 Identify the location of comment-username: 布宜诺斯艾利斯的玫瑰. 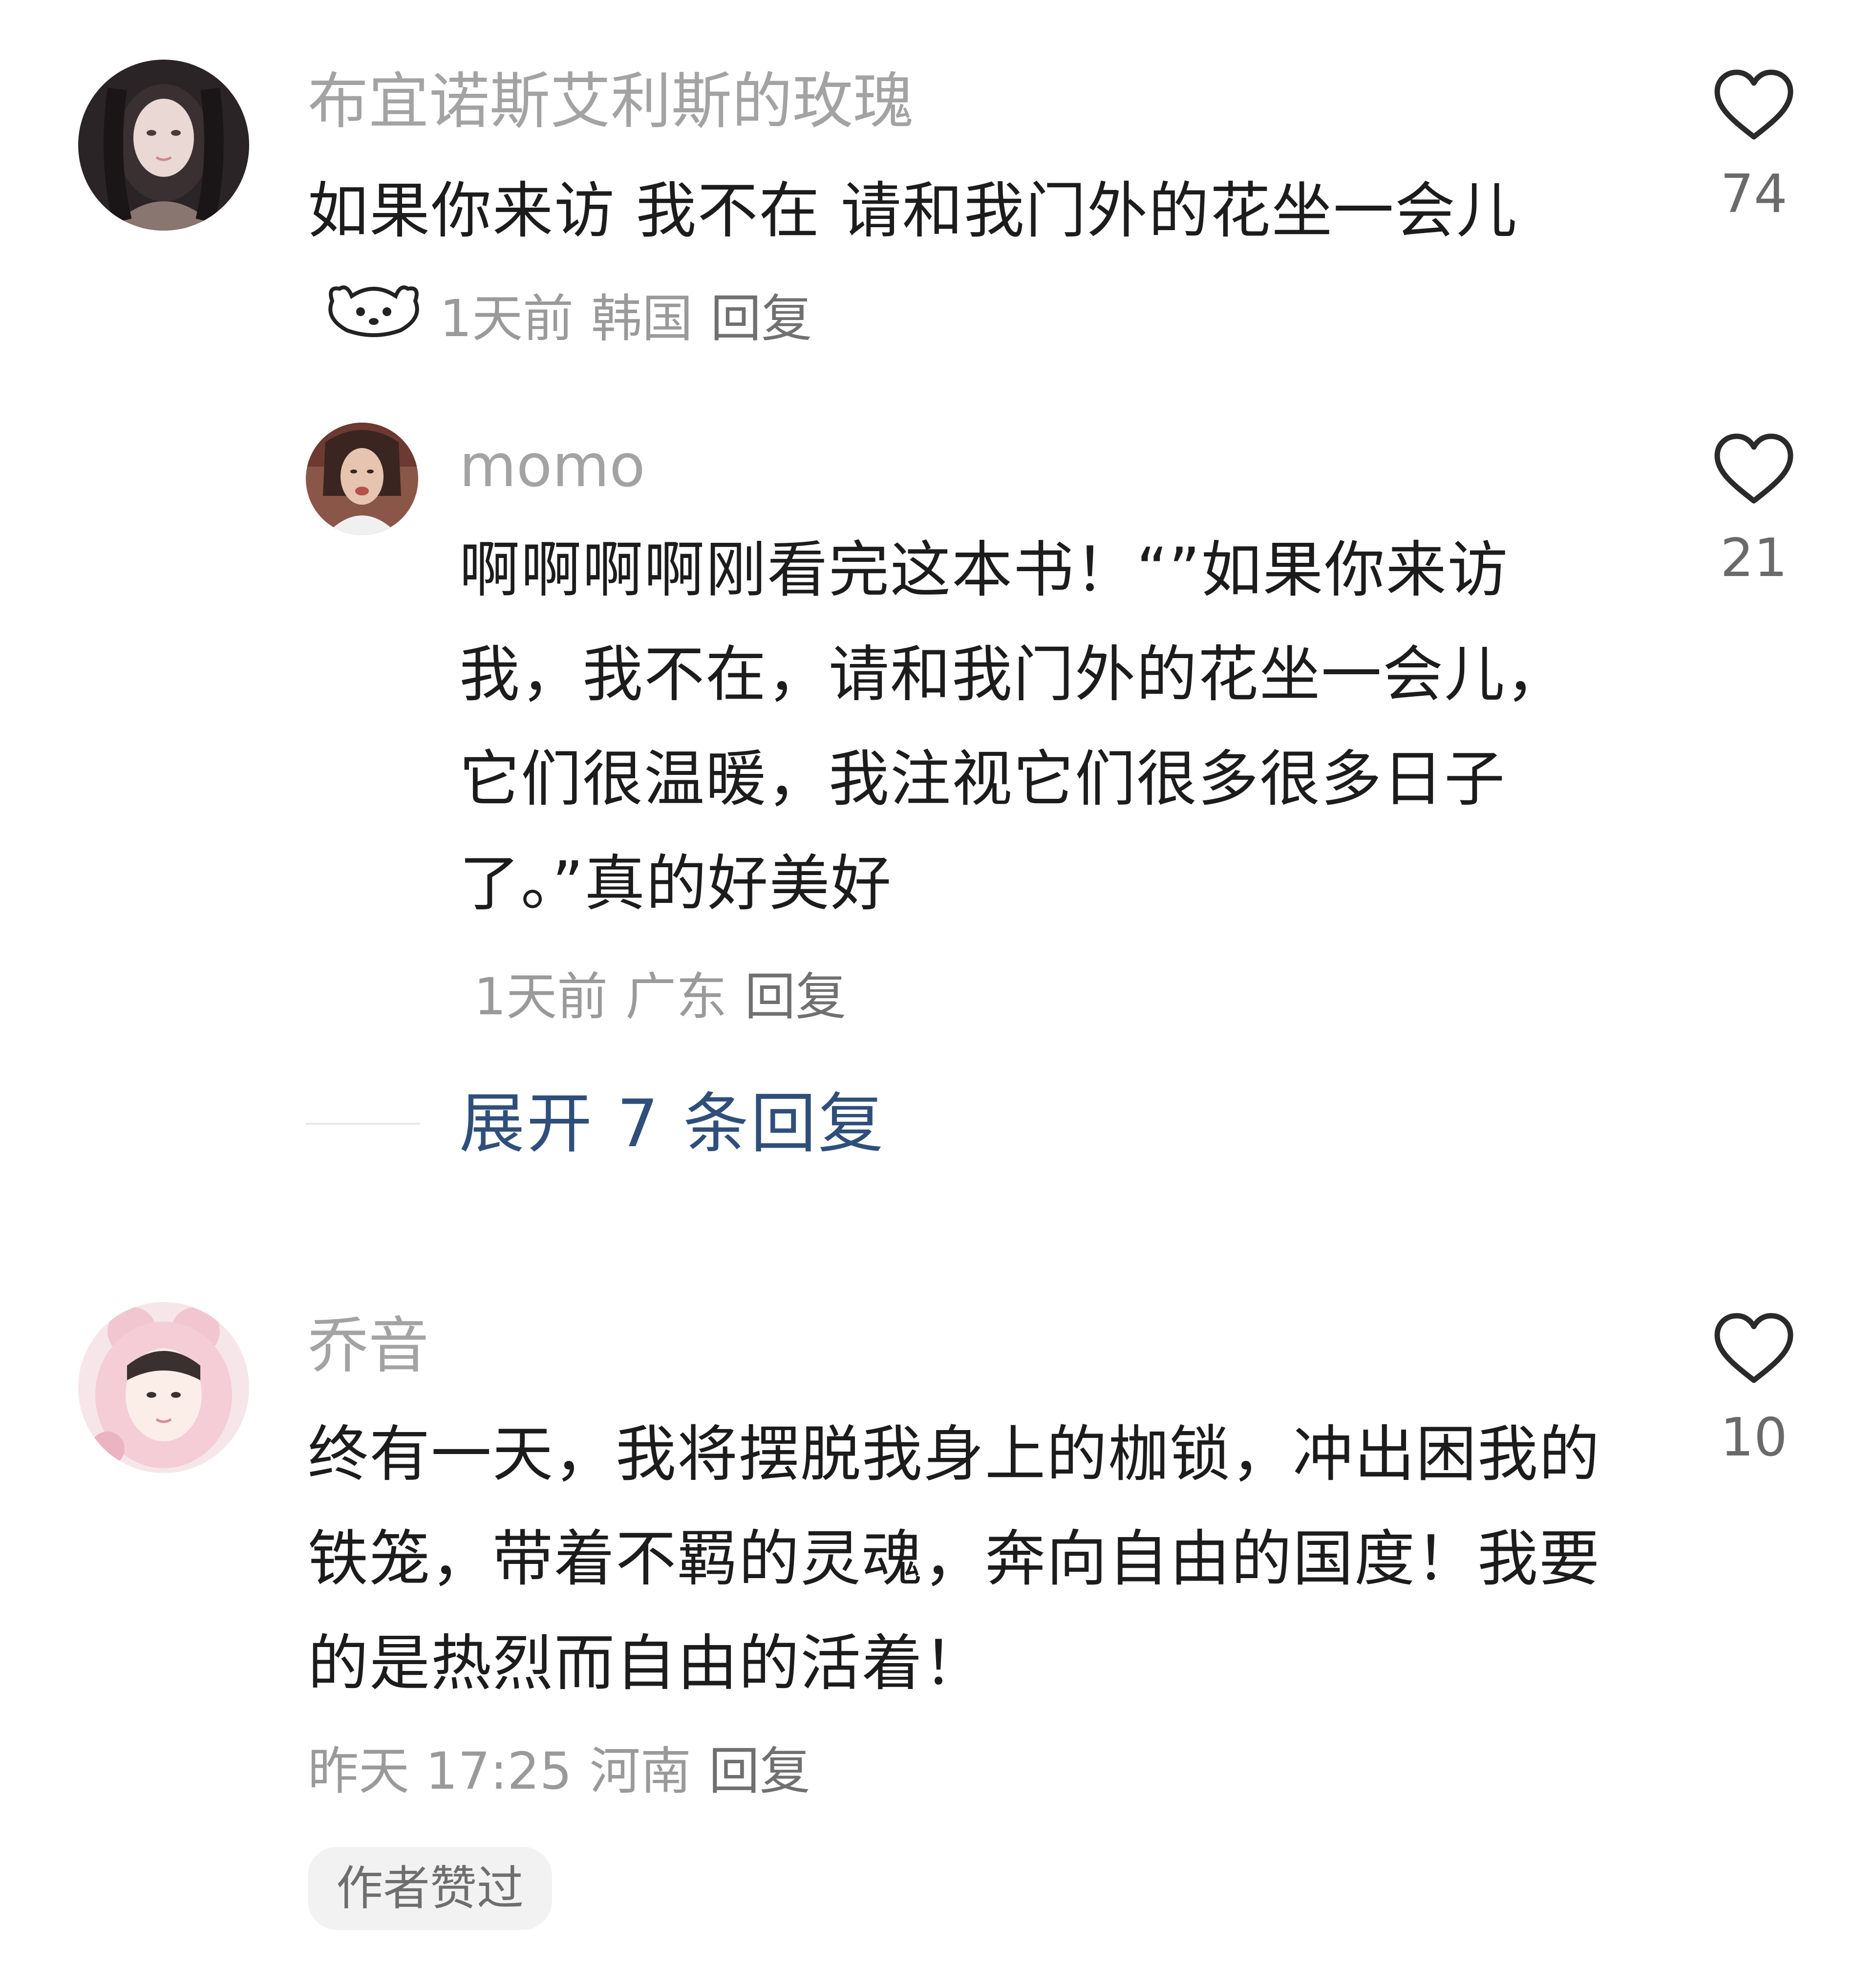
(611, 101).